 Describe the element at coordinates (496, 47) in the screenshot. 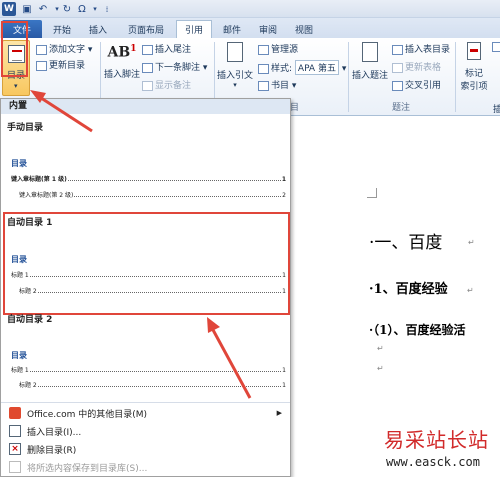

I see `insert-index-icon` at that location.